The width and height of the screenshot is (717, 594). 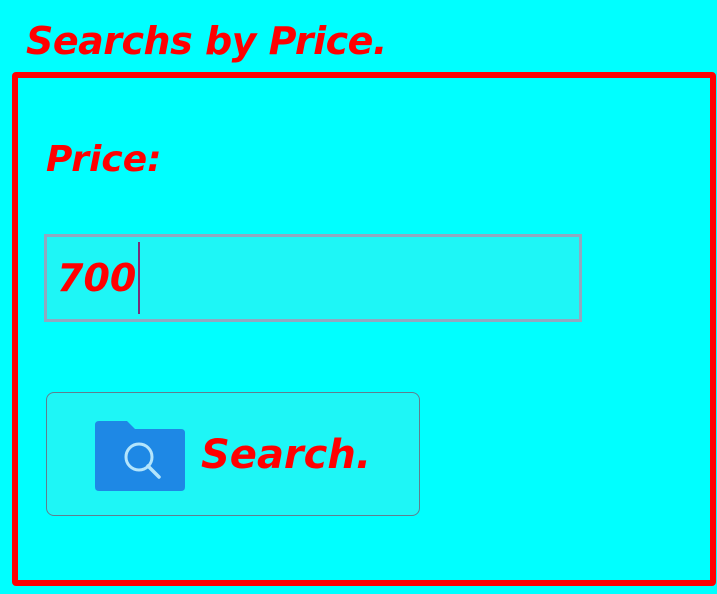 What do you see at coordinates (313, 278) in the screenshot?
I see `price-input: 700` at bounding box center [313, 278].